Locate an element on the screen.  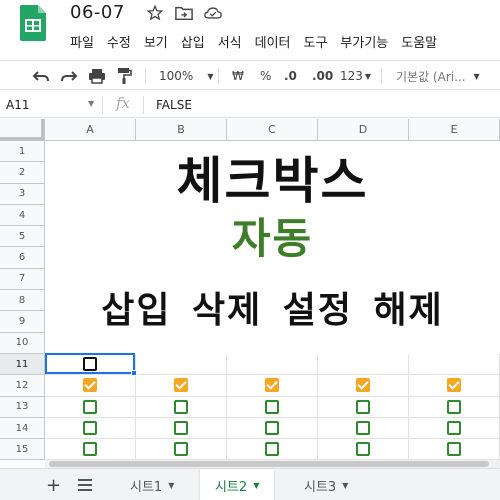
more-formats-button: 123 ▼ is located at coordinates (355, 76).